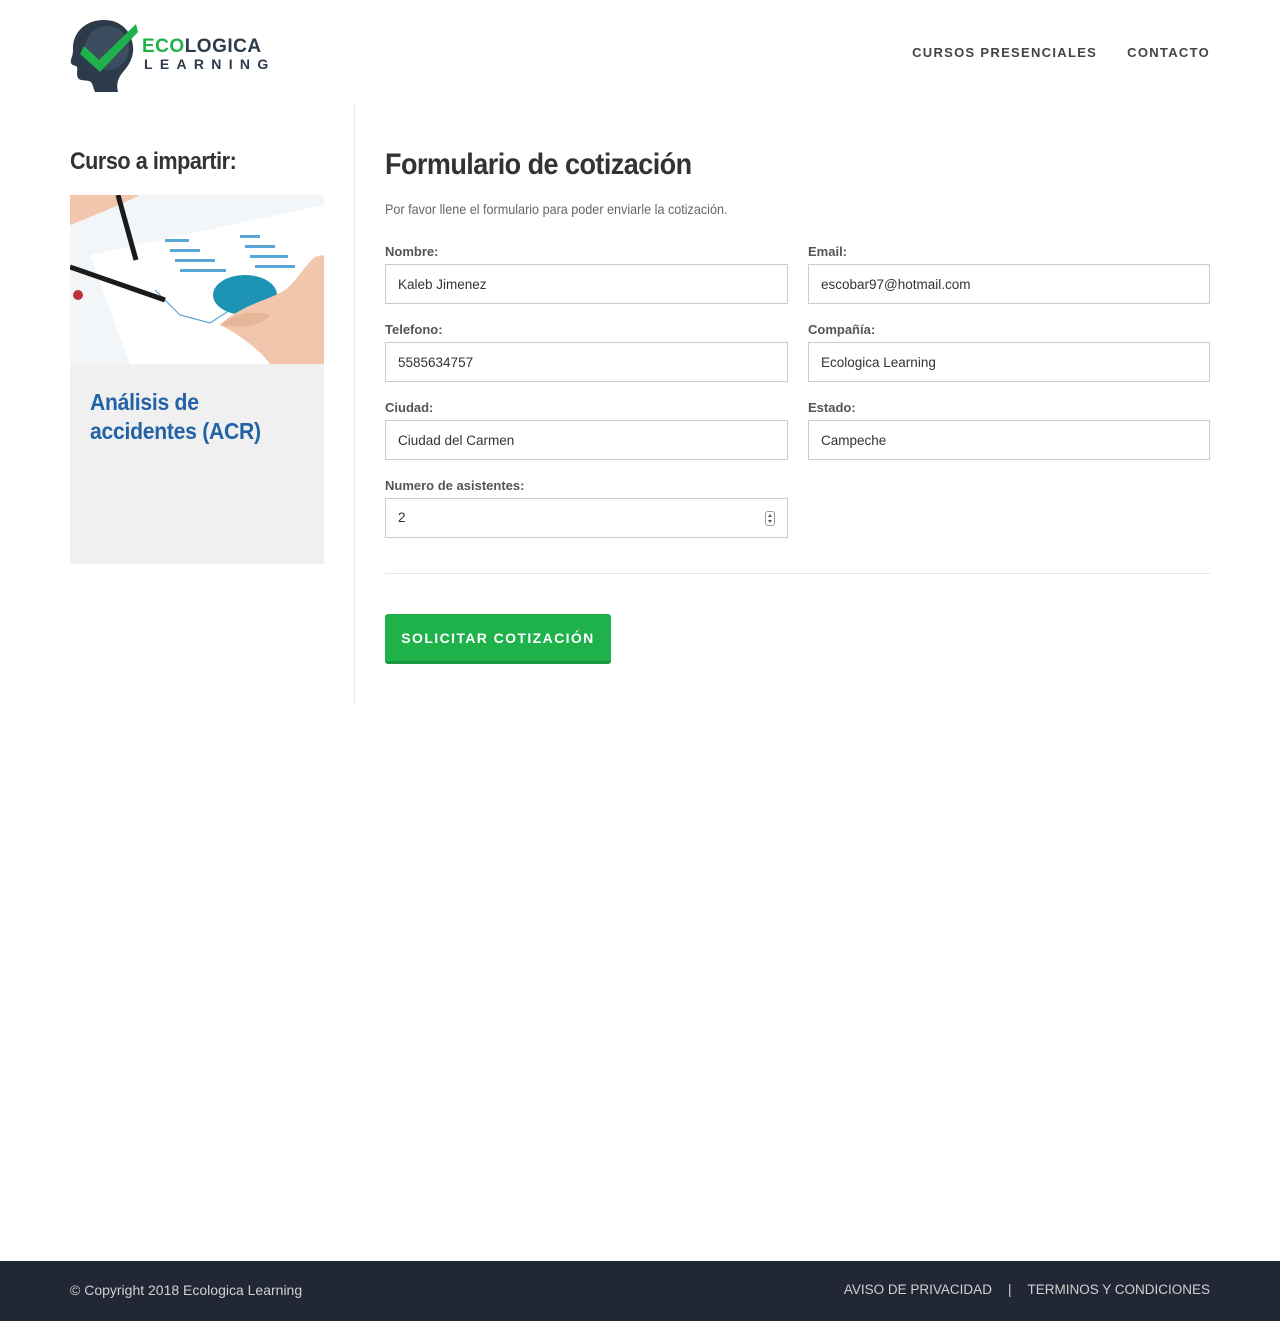 The width and height of the screenshot is (1280, 1321). What do you see at coordinates (1118, 1289) in the screenshot?
I see `footer-link-terminos: TERMINOS Y CONDICIONES` at bounding box center [1118, 1289].